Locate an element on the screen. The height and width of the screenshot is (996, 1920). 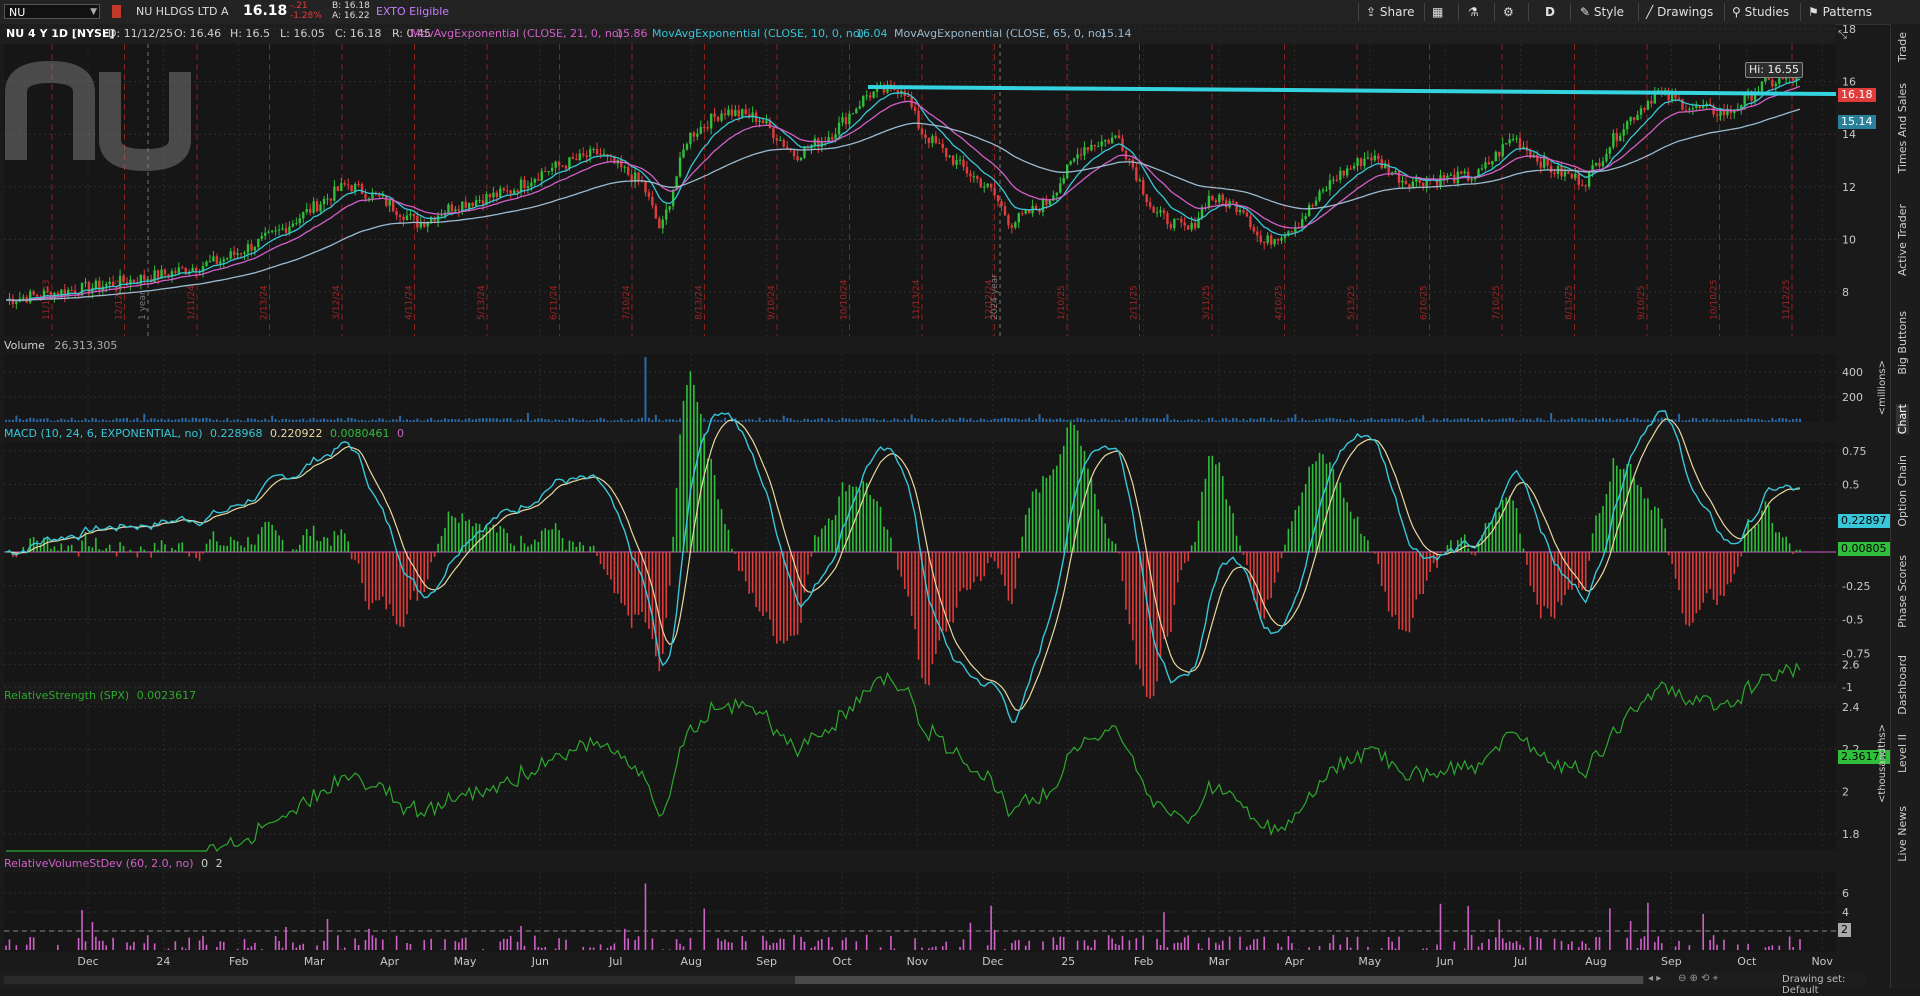
rvol-value-1: 0 is located at coordinates (204, 863).